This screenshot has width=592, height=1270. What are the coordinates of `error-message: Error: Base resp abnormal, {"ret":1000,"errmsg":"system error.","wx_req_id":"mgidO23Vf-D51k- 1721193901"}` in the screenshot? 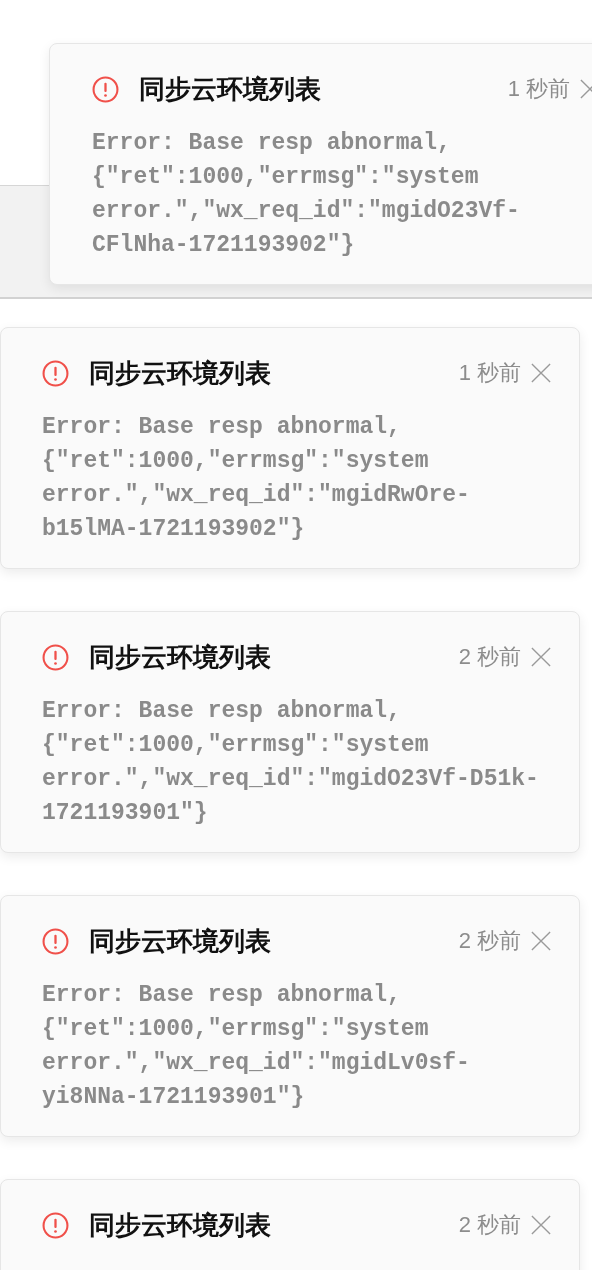 It's located at (291, 762).